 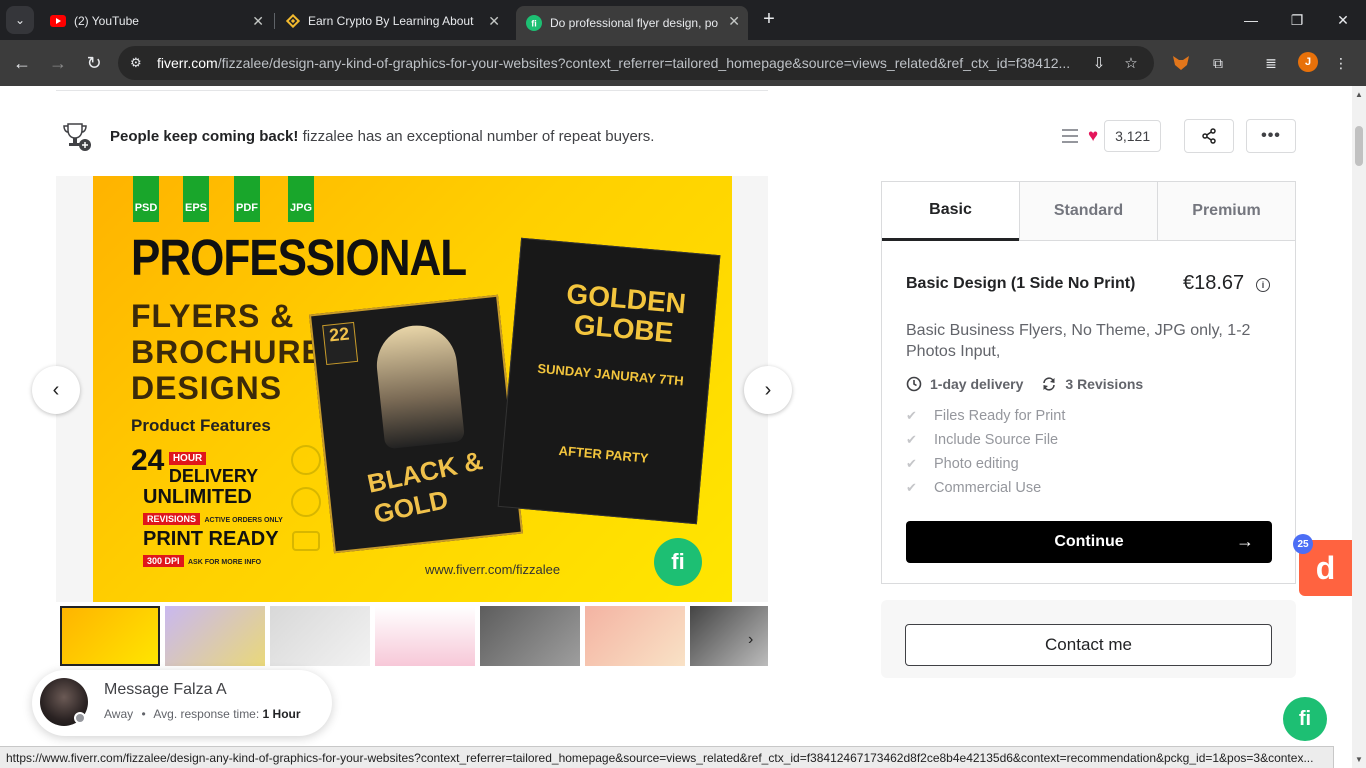 What do you see at coordinates (247, 199) in the screenshot?
I see `format-tag: PDF` at bounding box center [247, 199].